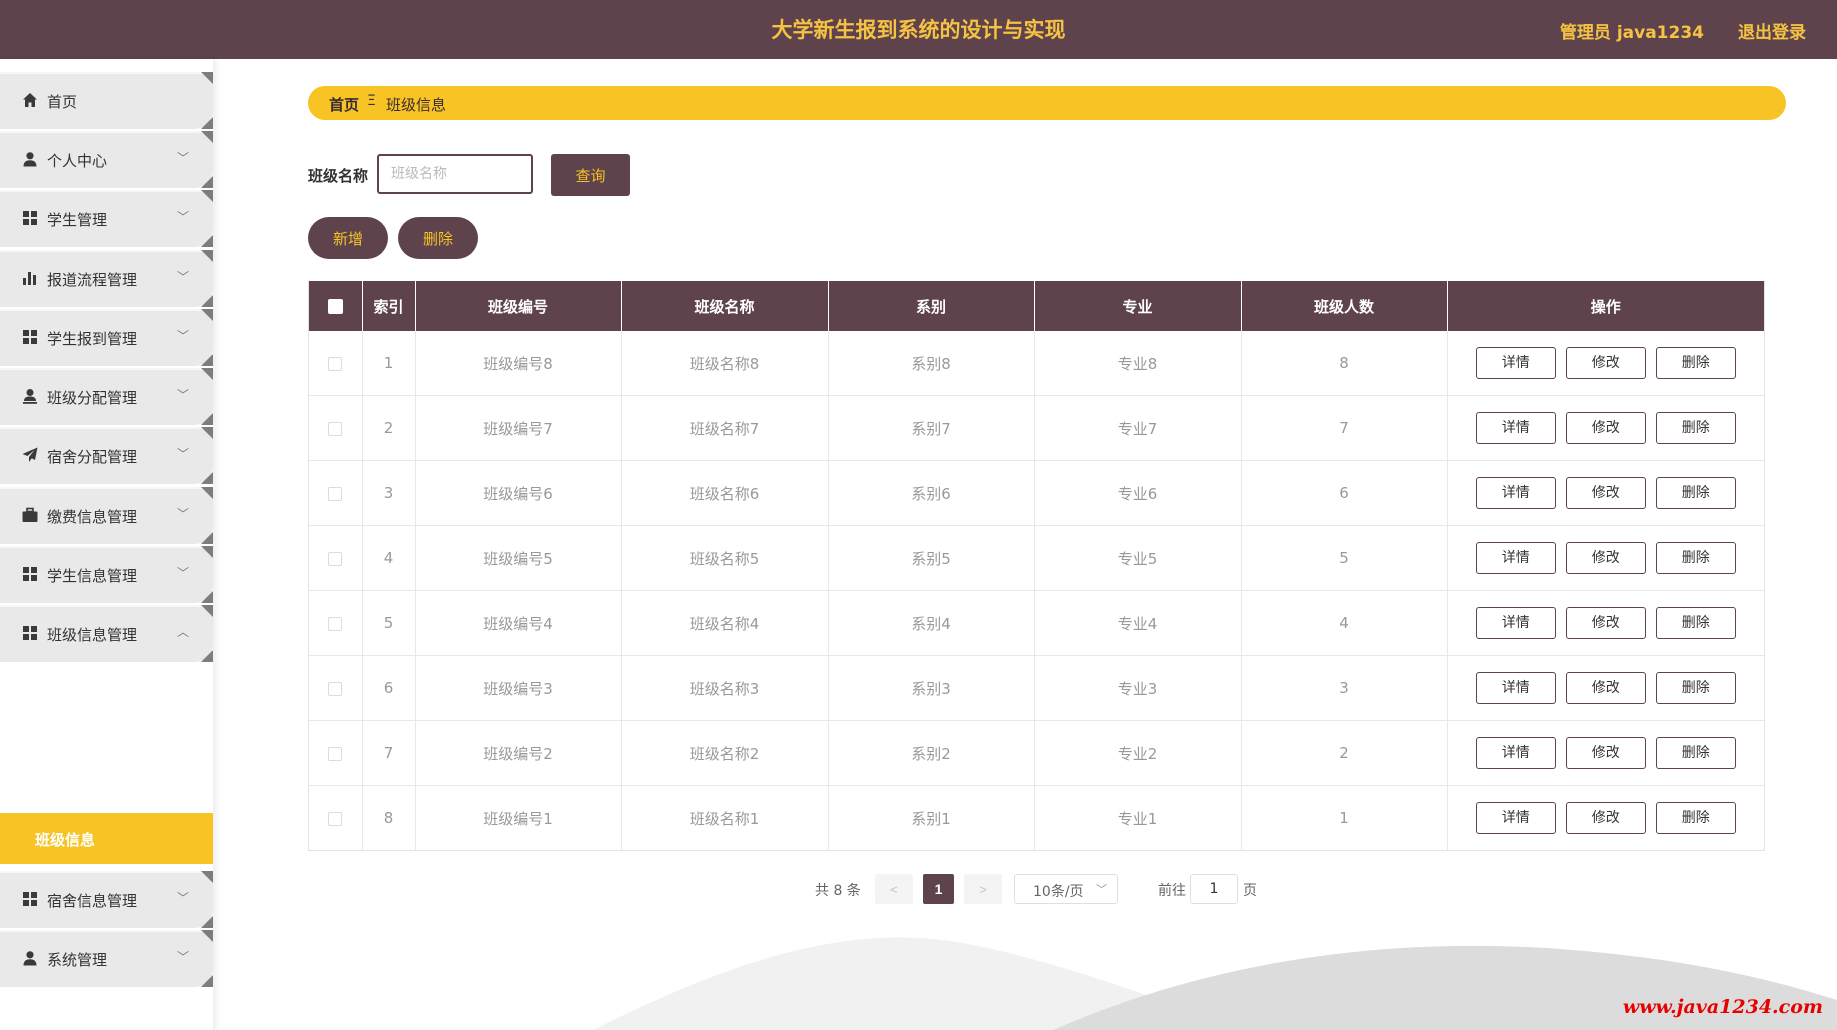 The height and width of the screenshot is (1030, 1837). Describe the element at coordinates (983, 889) in the screenshot. I see `next-page-button: >` at that location.